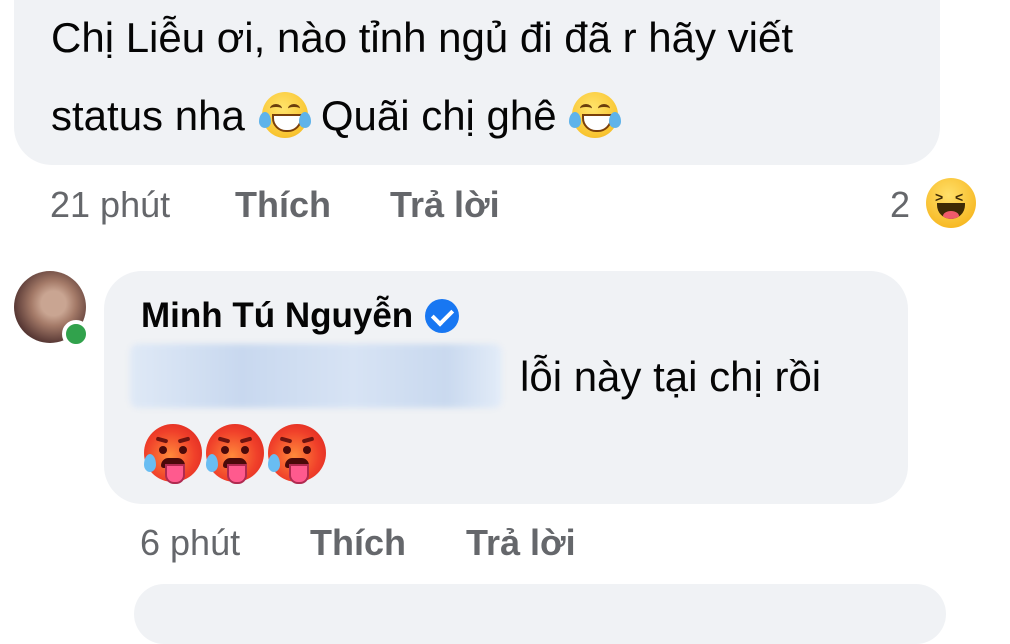 This screenshot has width=1010, height=644. What do you see at coordinates (316, 376) in the screenshot?
I see `blurred-mention-tag` at bounding box center [316, 376].